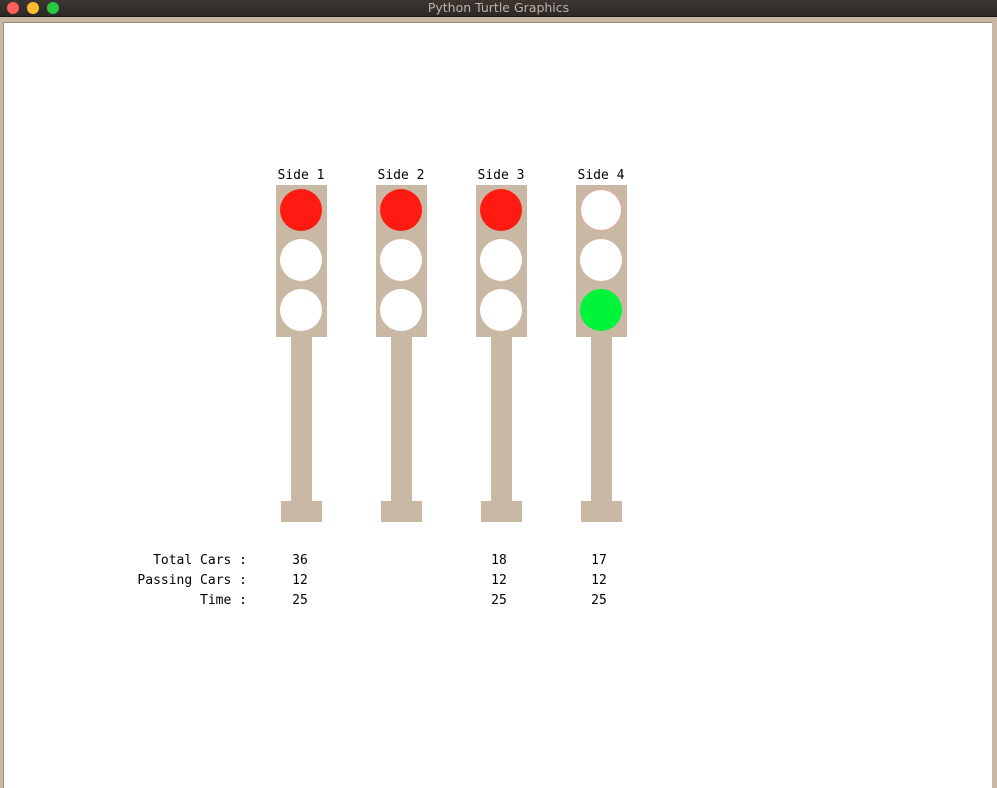 The height and width of the screenshot is (788, 997). What do you see at coordinates (300, 560) in the screenshot?
I see `total-cars-side-1: 36` at bounding box center [300, 560].